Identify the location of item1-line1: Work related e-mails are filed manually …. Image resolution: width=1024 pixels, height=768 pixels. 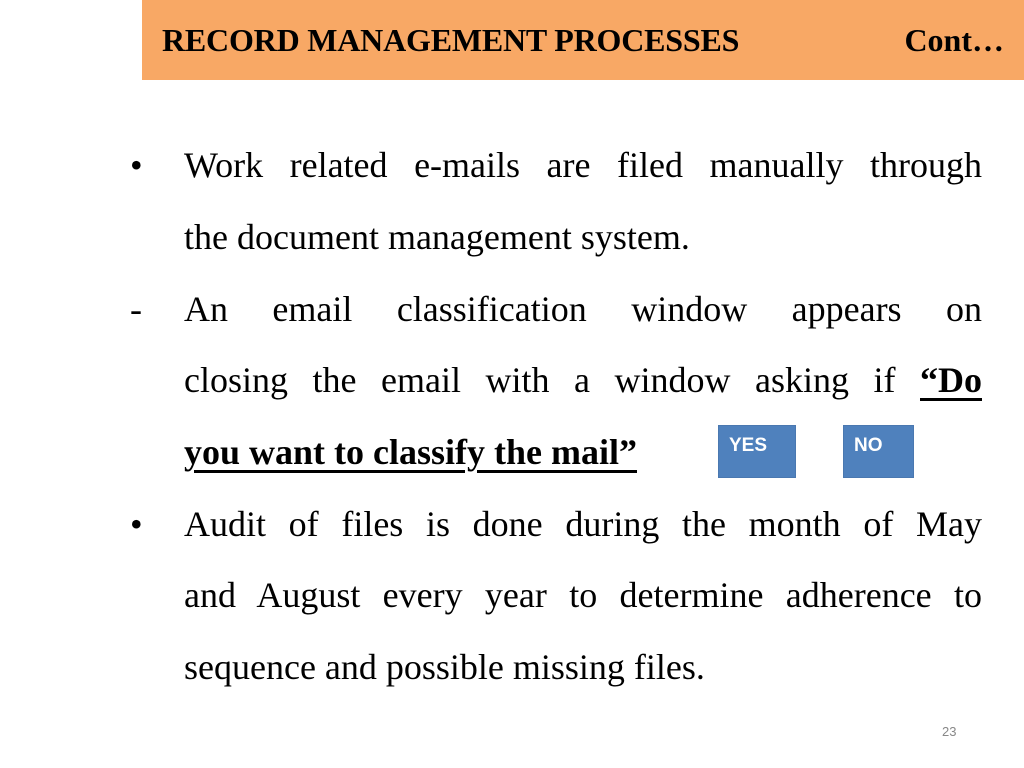
(583, 165).